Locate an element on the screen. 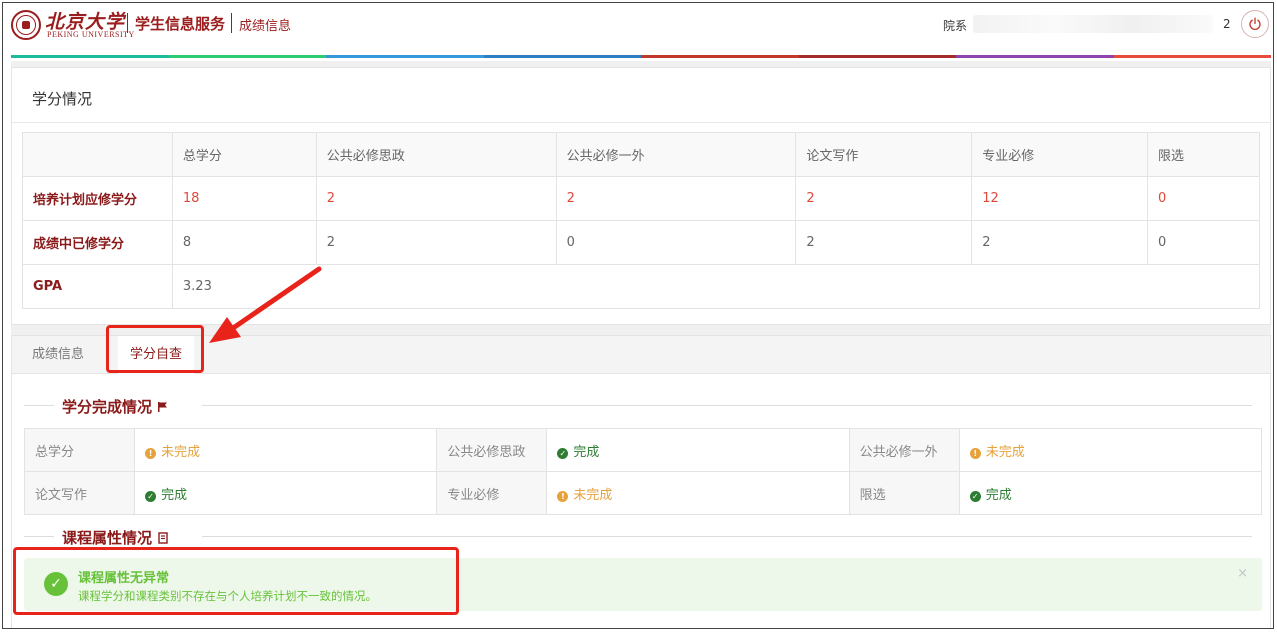 The width and height of the screenshot is (1277, 632). course-attr-section-title: 课程属性情况 is located at coordinates (632, 537).